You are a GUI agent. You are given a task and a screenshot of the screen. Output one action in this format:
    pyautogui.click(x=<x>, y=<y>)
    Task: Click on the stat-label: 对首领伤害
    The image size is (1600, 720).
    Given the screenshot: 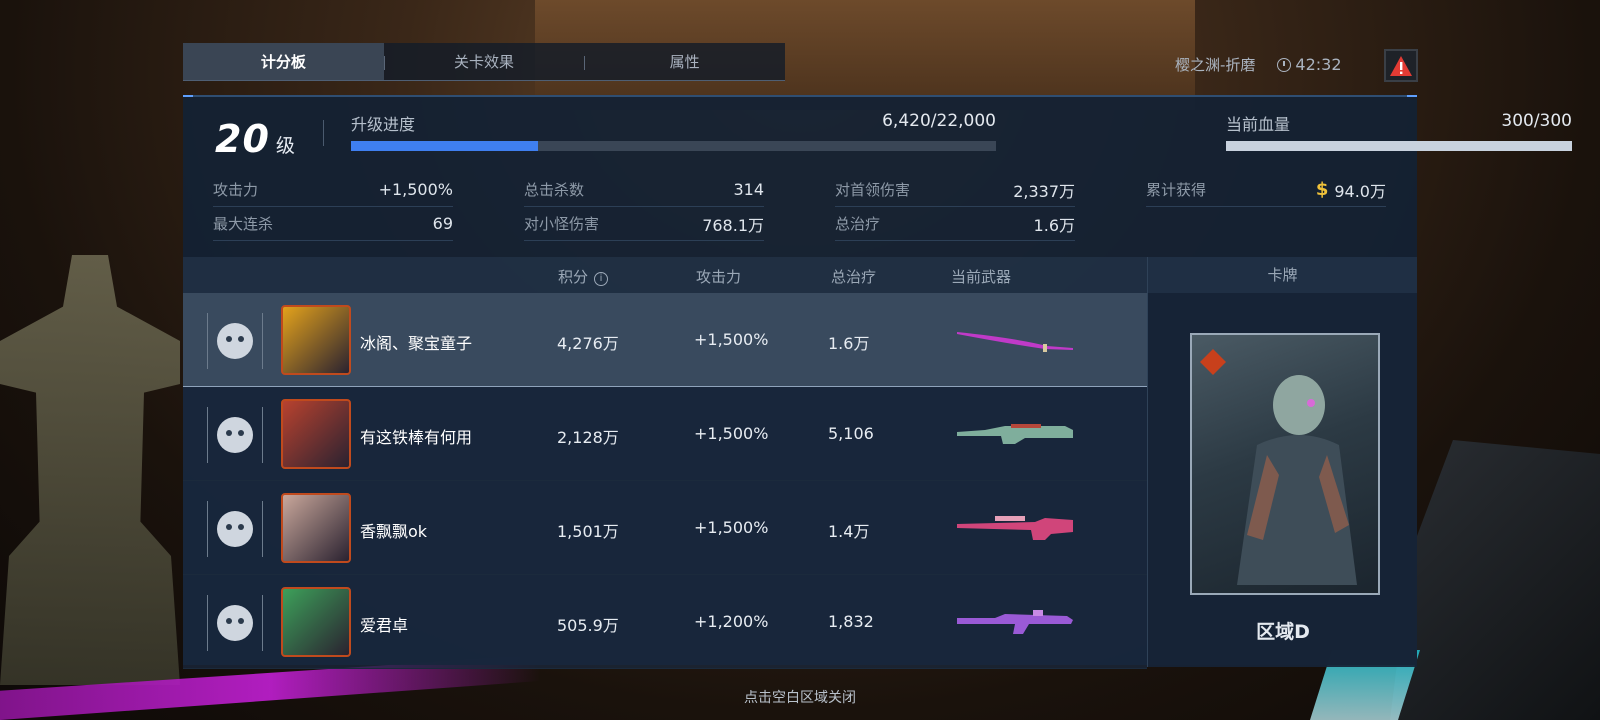 What is the action you would take?
    pyautogui.click(x=873, y=190)
    